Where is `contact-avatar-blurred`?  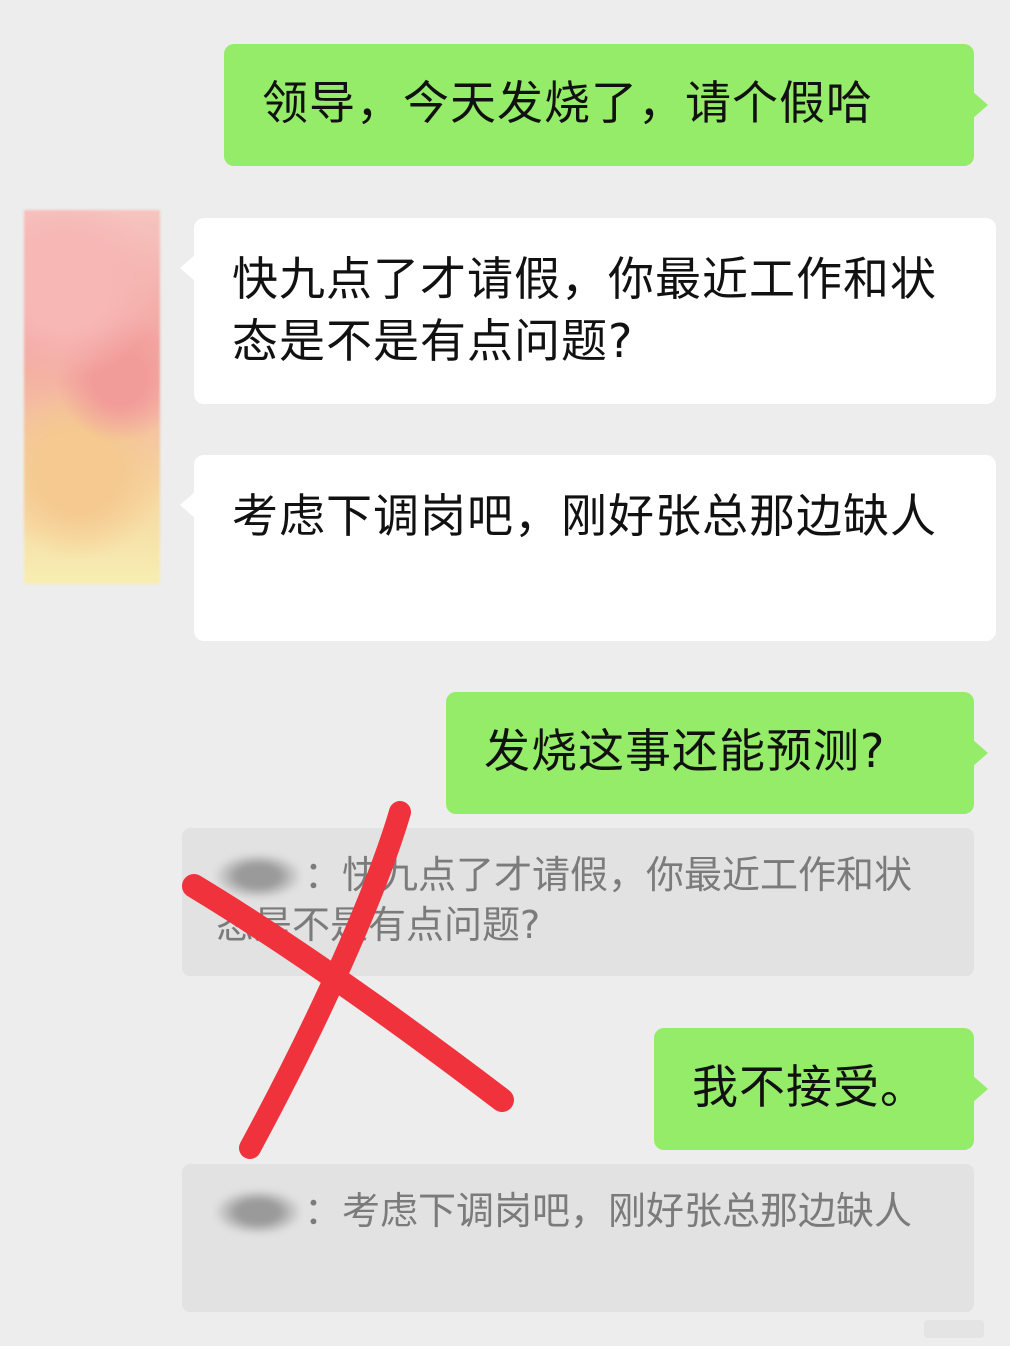 contact-avatar-blurred is located at coordinates (92, 397).